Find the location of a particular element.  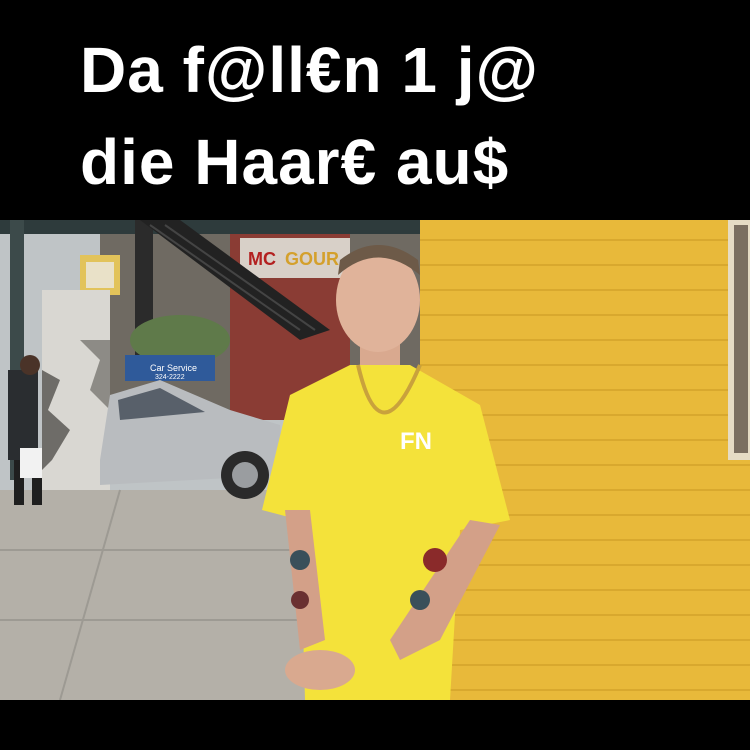

svg-text: MC is located at coordinates (262, 259).